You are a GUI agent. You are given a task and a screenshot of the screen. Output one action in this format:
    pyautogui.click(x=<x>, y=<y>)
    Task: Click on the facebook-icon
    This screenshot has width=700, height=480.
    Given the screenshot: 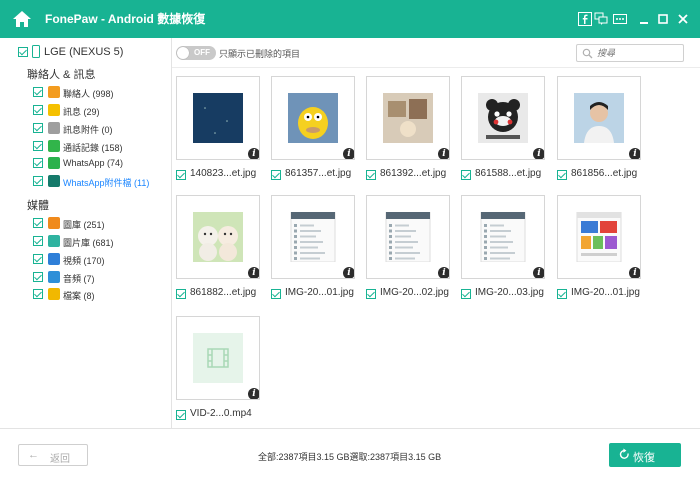 What is the action you would take?
    pyautogui.click(x=585, y=19)
    